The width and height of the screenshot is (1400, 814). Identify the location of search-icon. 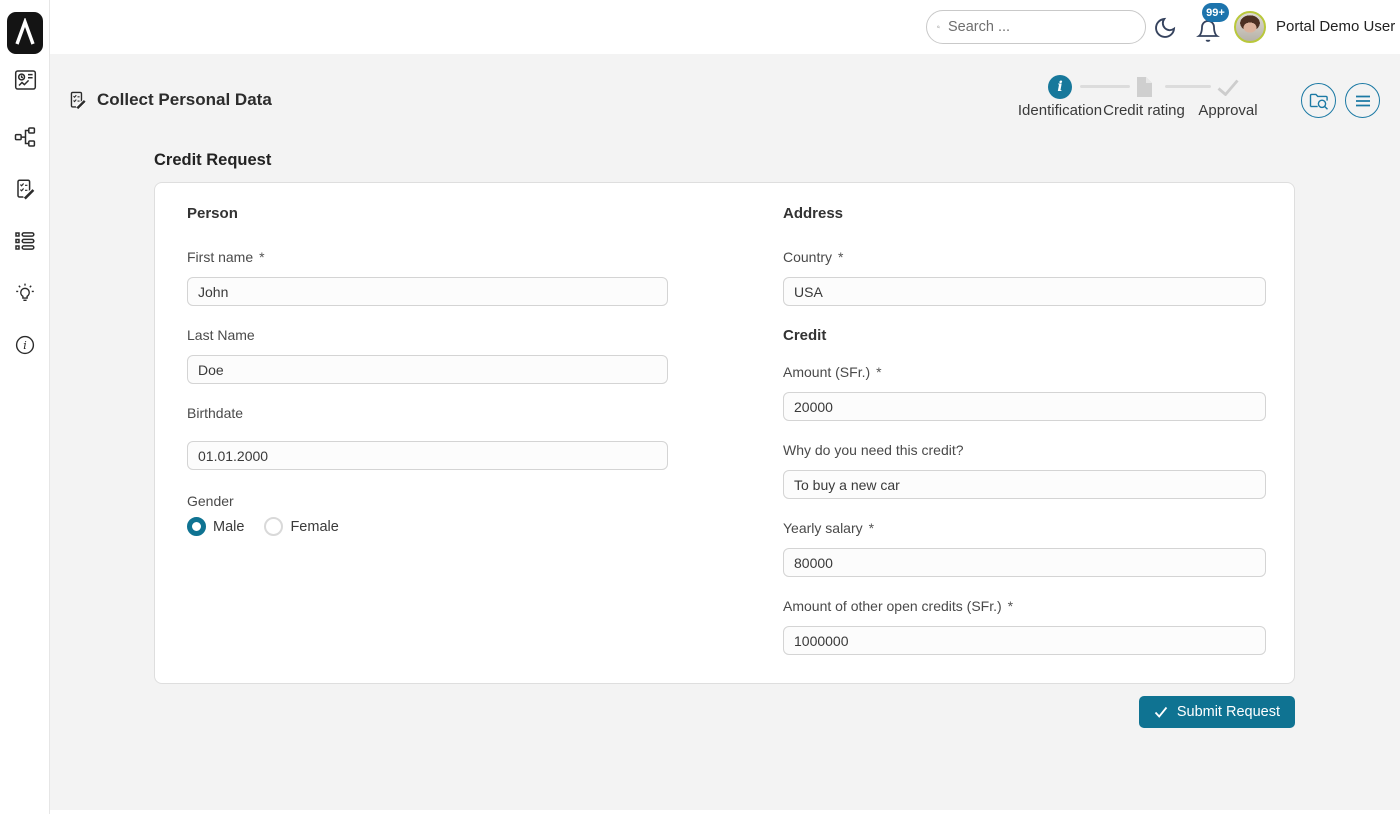
(938, 27).